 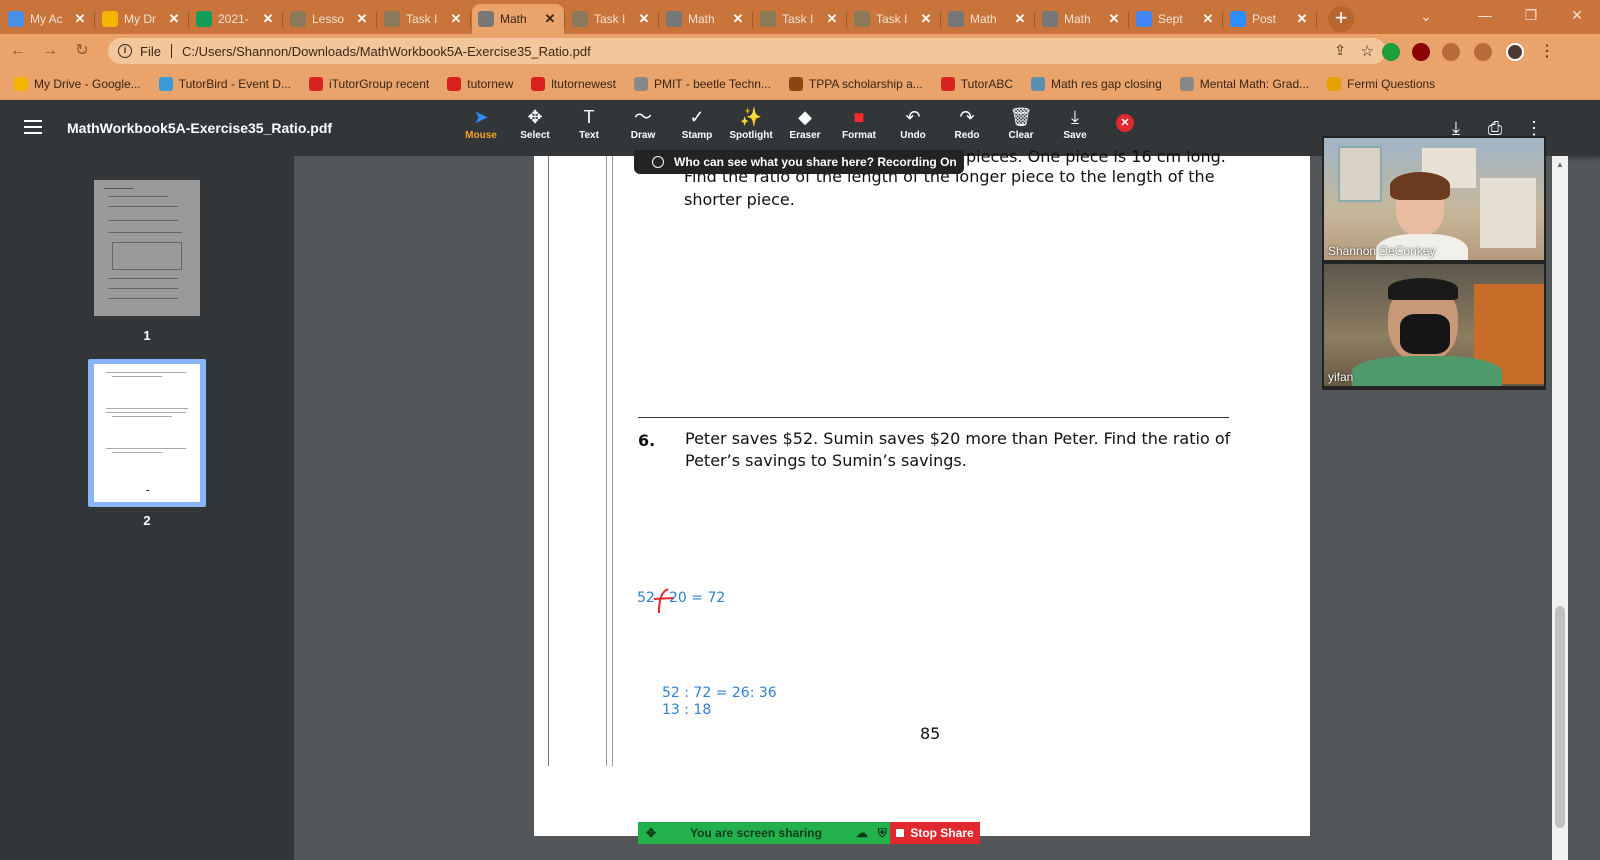 I want to click on video-tile-shannon: Shannon DeConkey, so click(x=1434, y=199).